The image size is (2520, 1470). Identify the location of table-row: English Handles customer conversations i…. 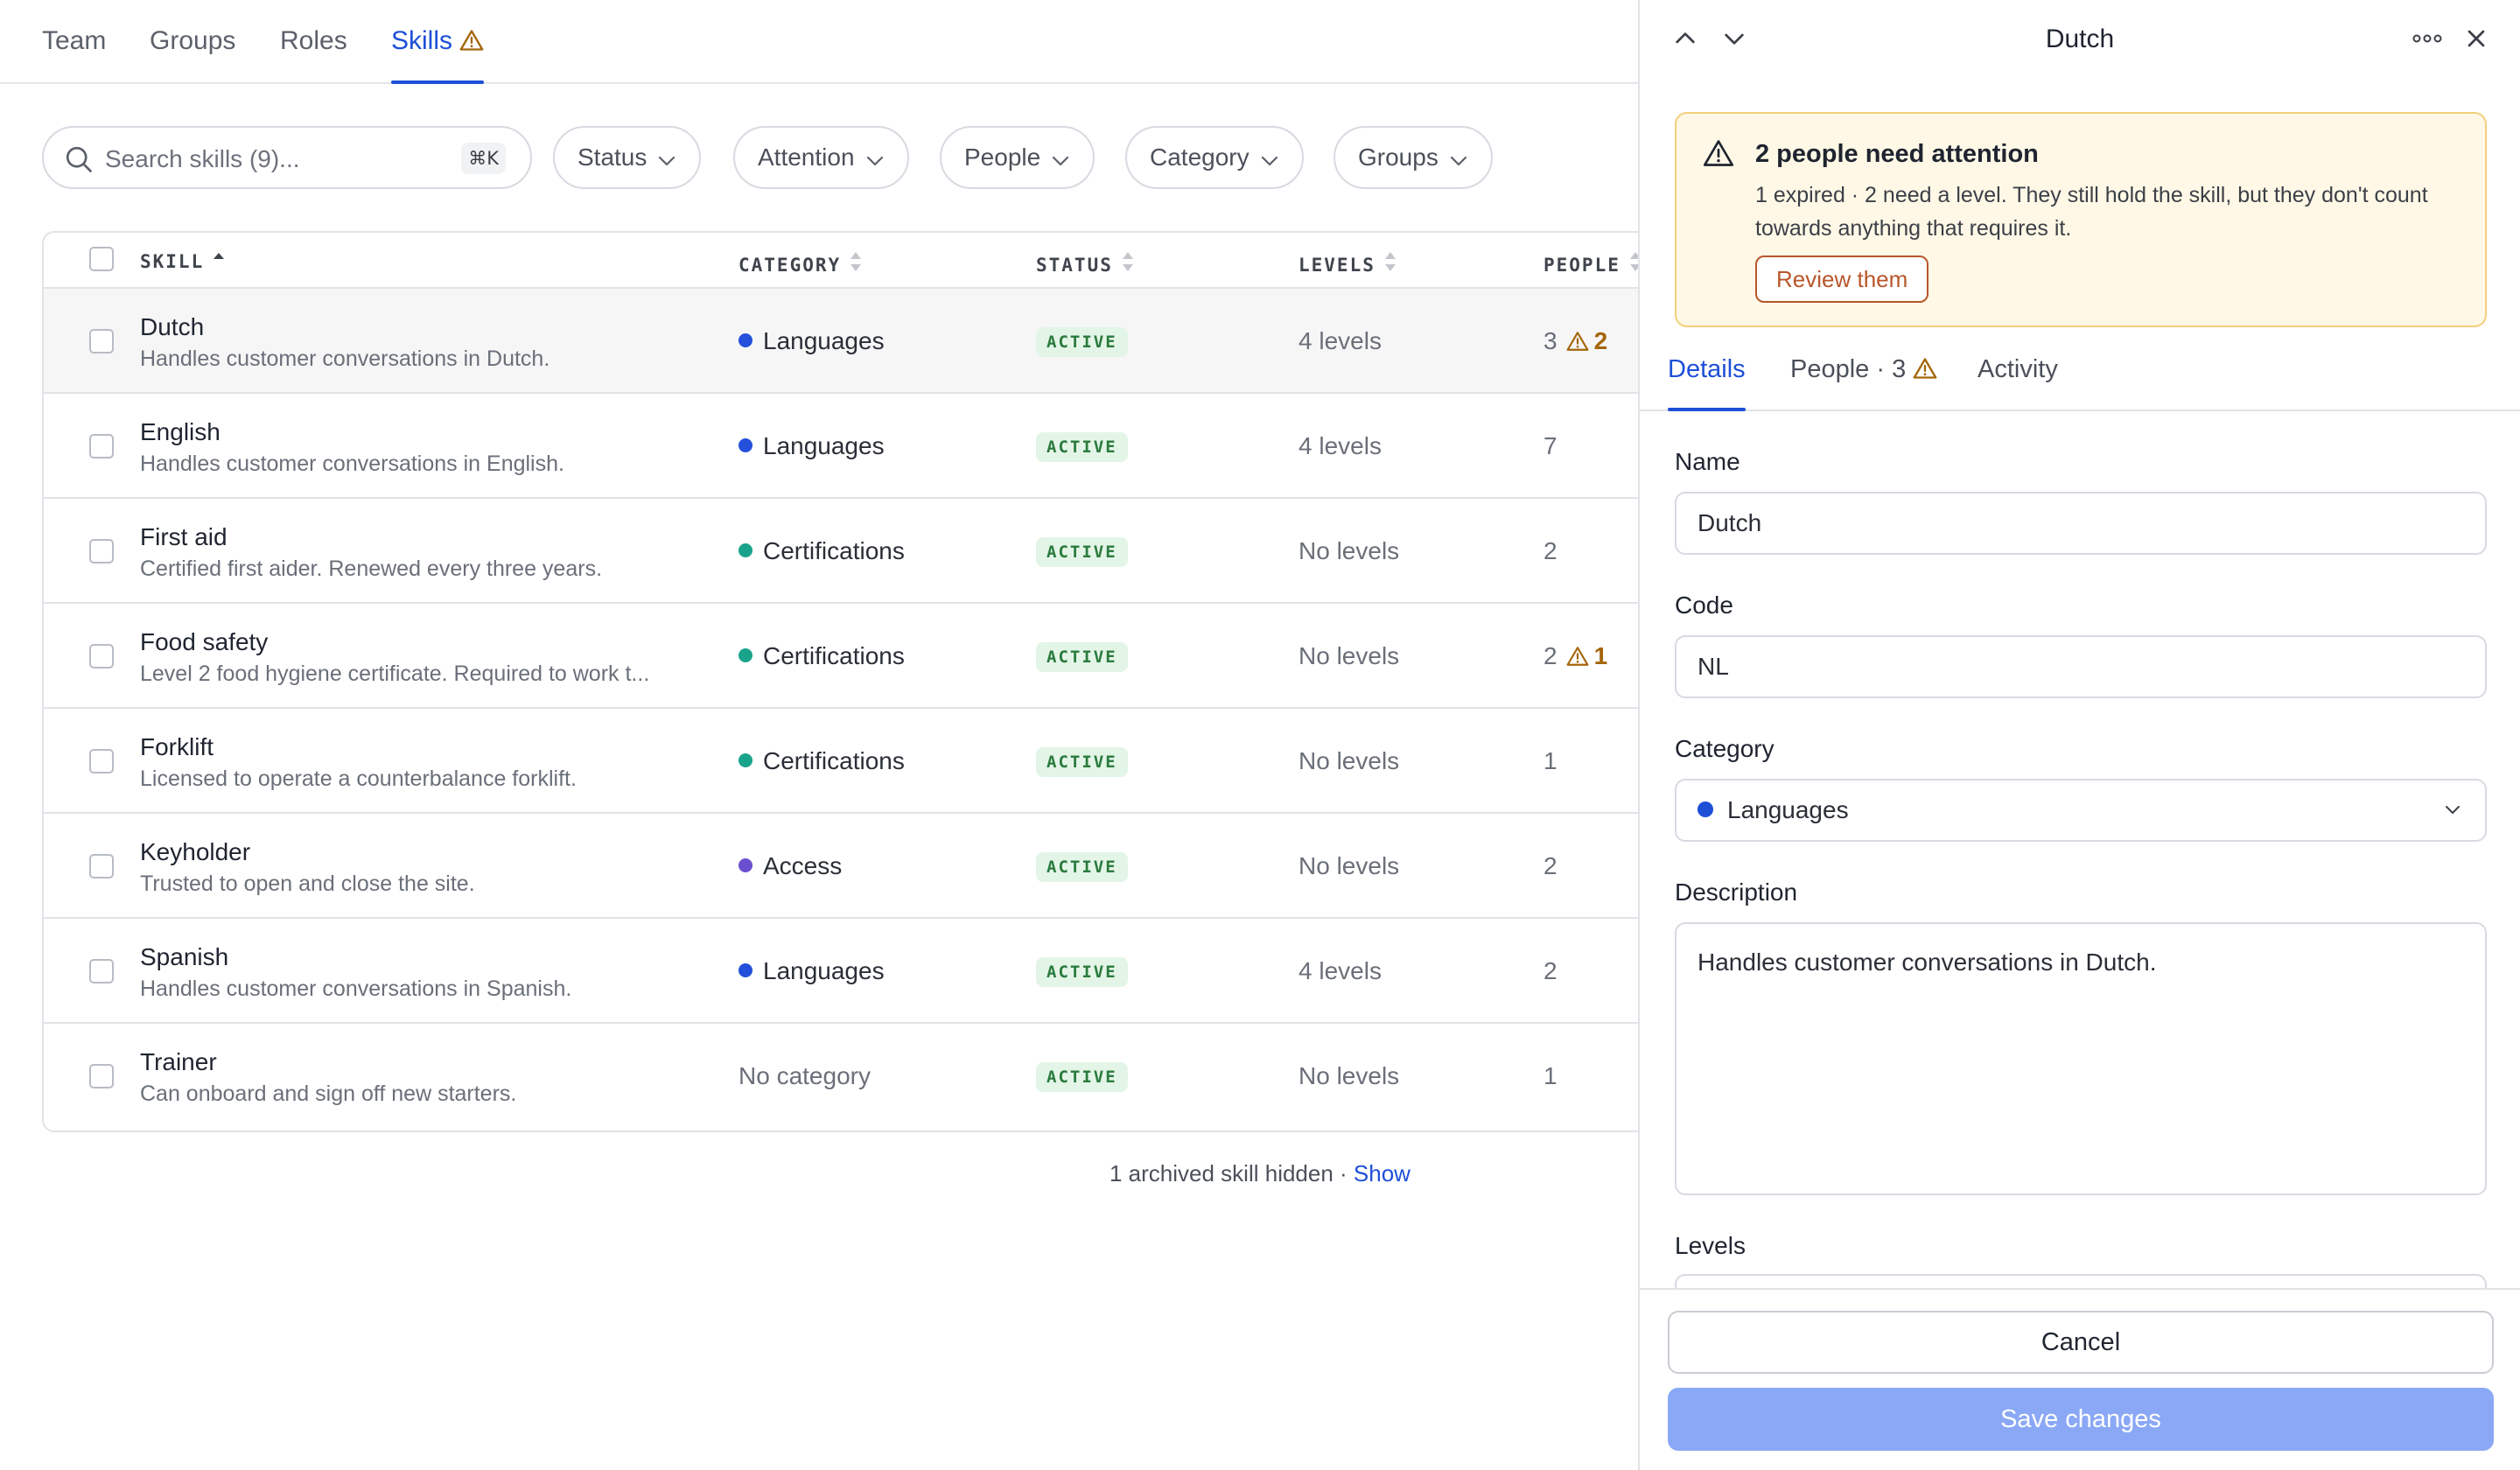
(841, 446).